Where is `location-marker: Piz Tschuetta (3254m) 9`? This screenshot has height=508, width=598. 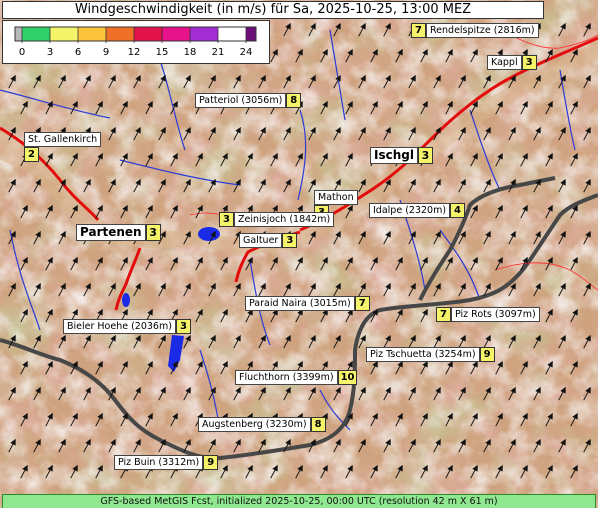 location-marker: Piz Tschuetta (3254m) 9 is located at coordinates (430, 354).